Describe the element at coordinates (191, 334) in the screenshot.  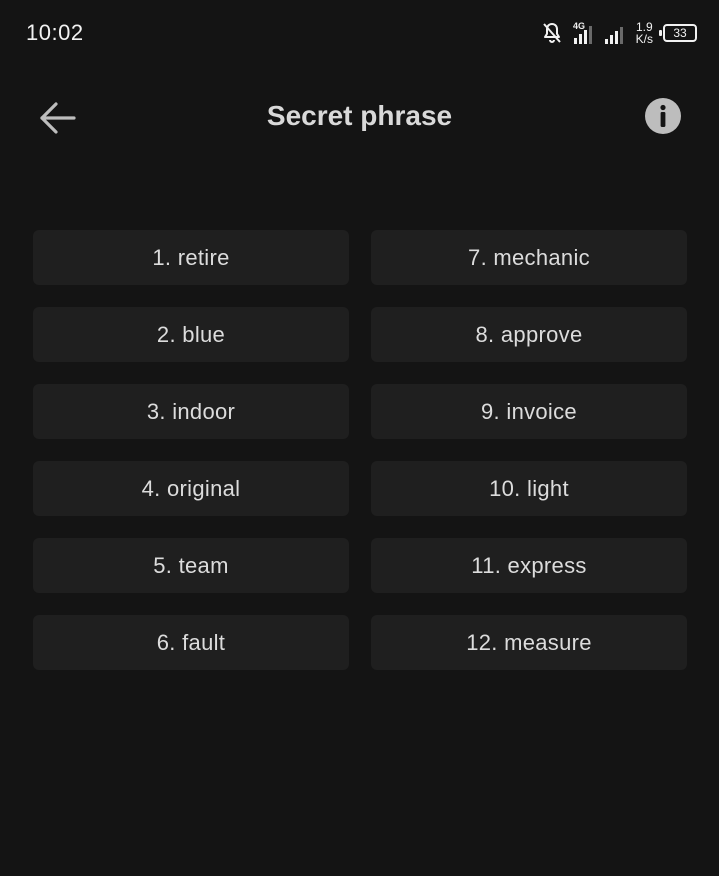
I see `phrase-word-2: 2. blue` at that location.